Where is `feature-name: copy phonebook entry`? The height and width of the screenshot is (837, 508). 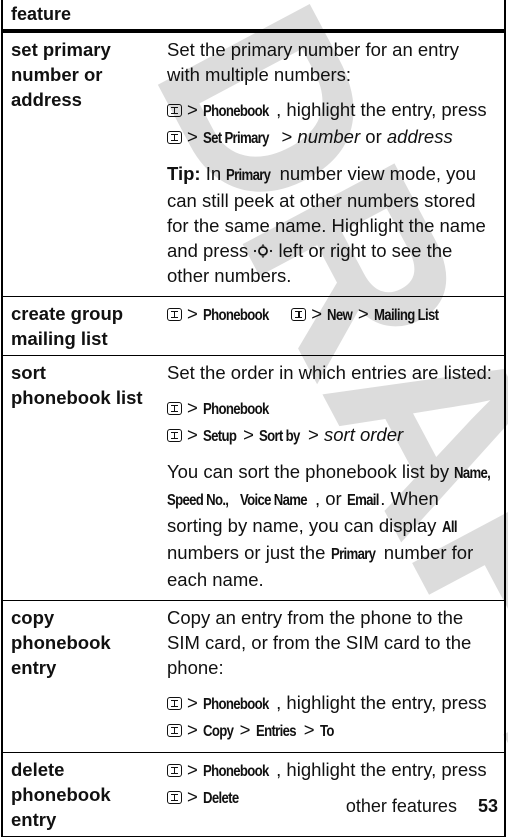
feature-name: copy phonebook entry is located at coordinates (76, 676).